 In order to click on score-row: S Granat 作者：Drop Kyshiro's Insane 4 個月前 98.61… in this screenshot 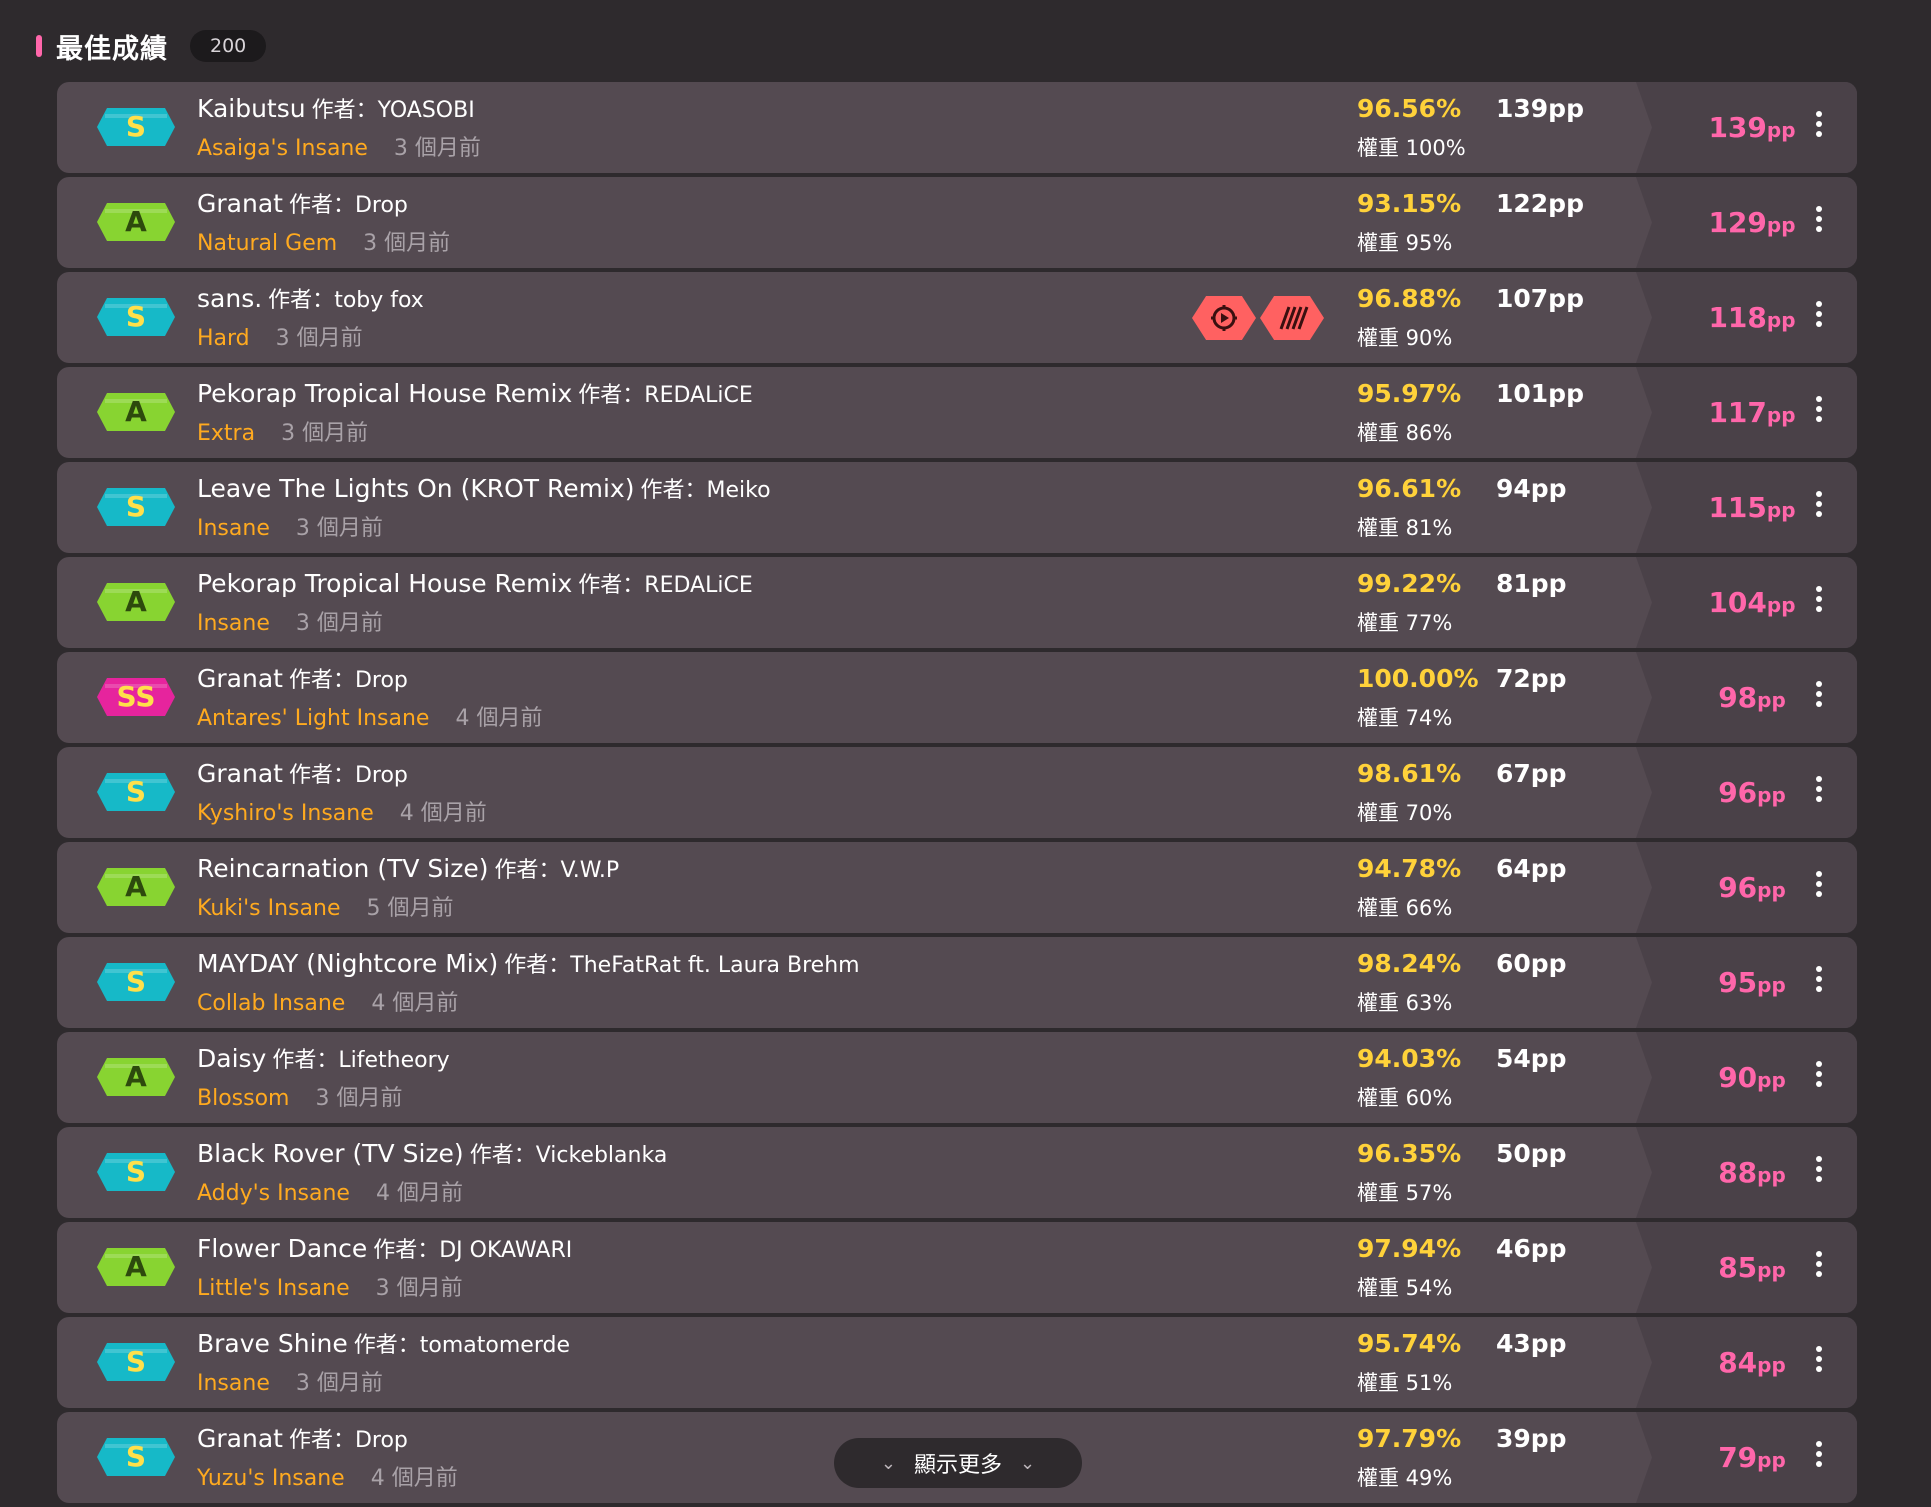, I will do `click(957, 792)`.